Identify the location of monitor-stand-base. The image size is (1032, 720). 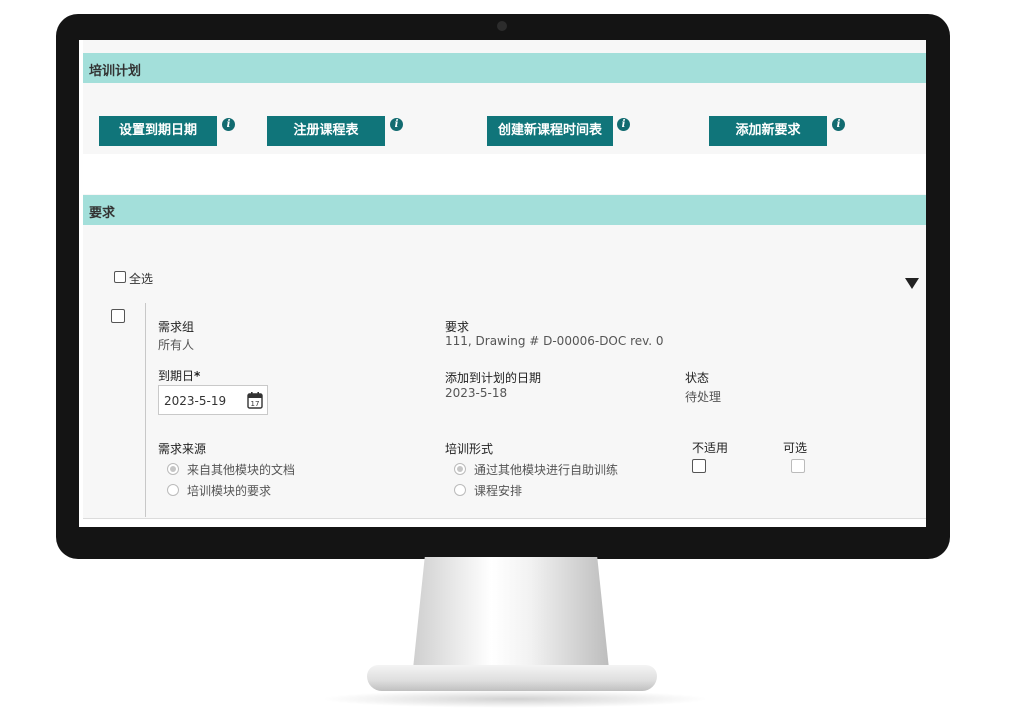
(512, 678).